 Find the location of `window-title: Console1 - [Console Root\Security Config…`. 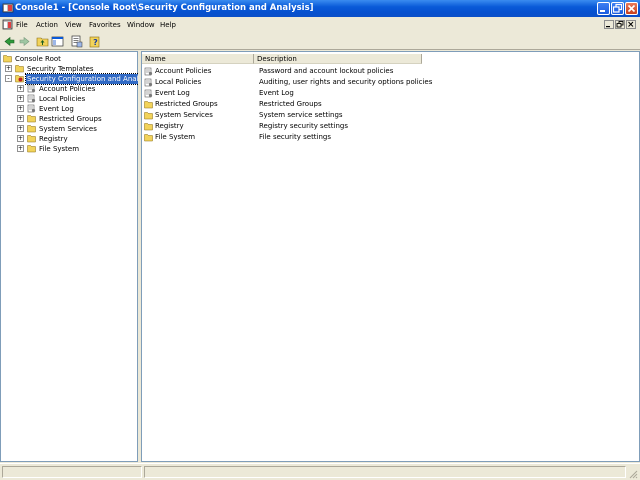

window-title: Console1 - [Console Root\Security Config… is located at coordinates (164, 8).